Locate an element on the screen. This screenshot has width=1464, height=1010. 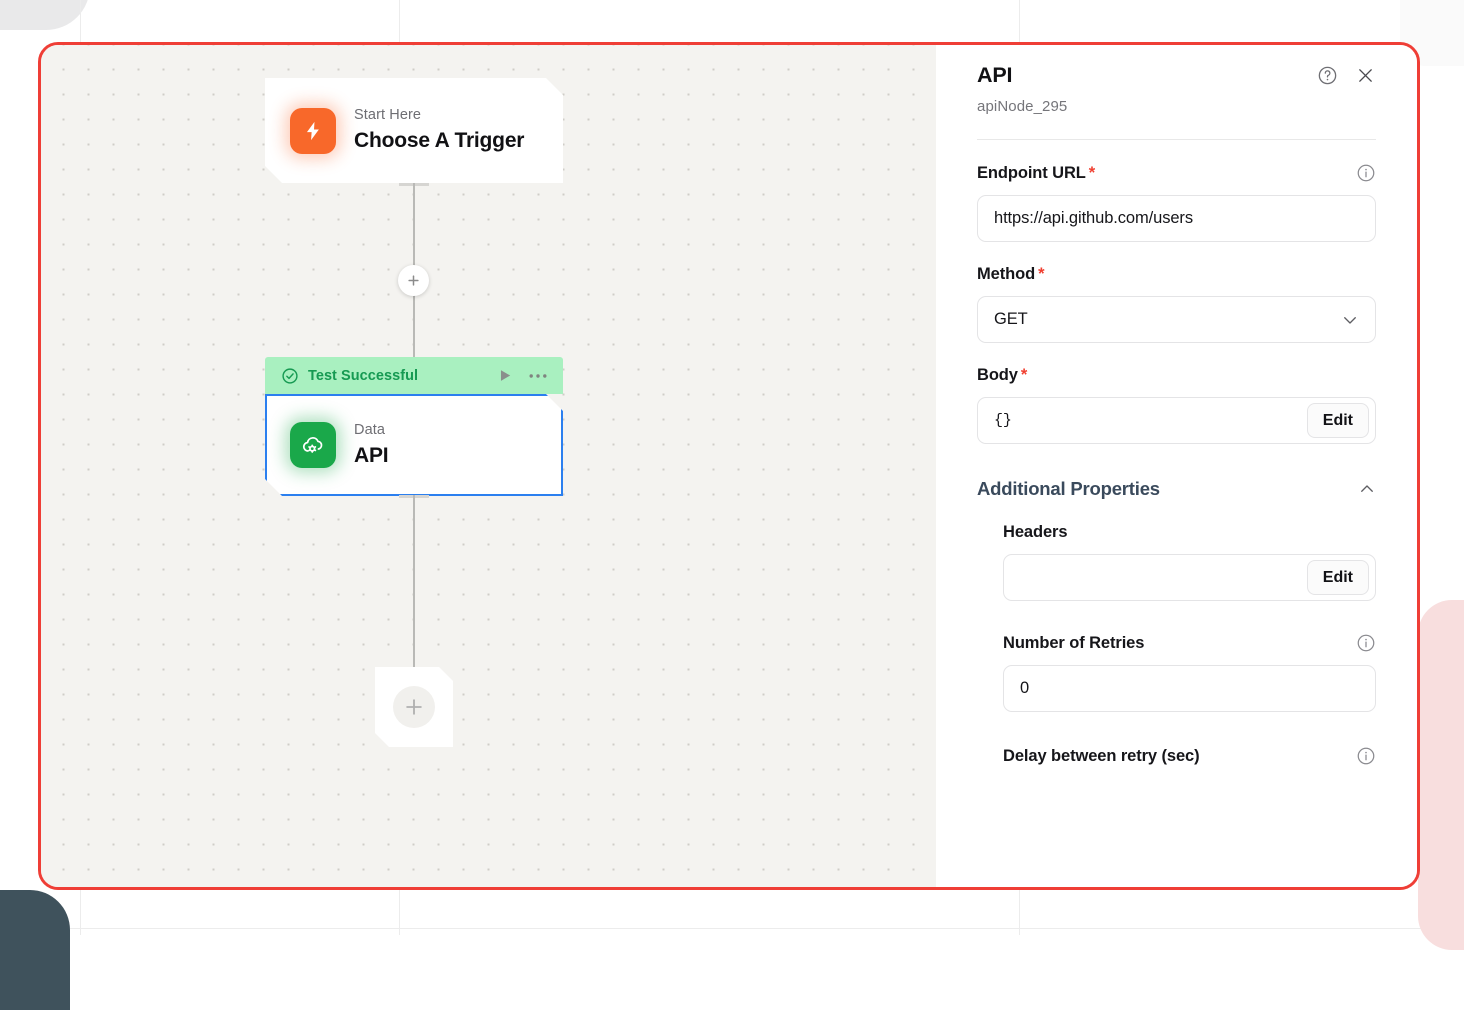
panel-node-id: apiNode_295 is located at coordinates (1176, 106).